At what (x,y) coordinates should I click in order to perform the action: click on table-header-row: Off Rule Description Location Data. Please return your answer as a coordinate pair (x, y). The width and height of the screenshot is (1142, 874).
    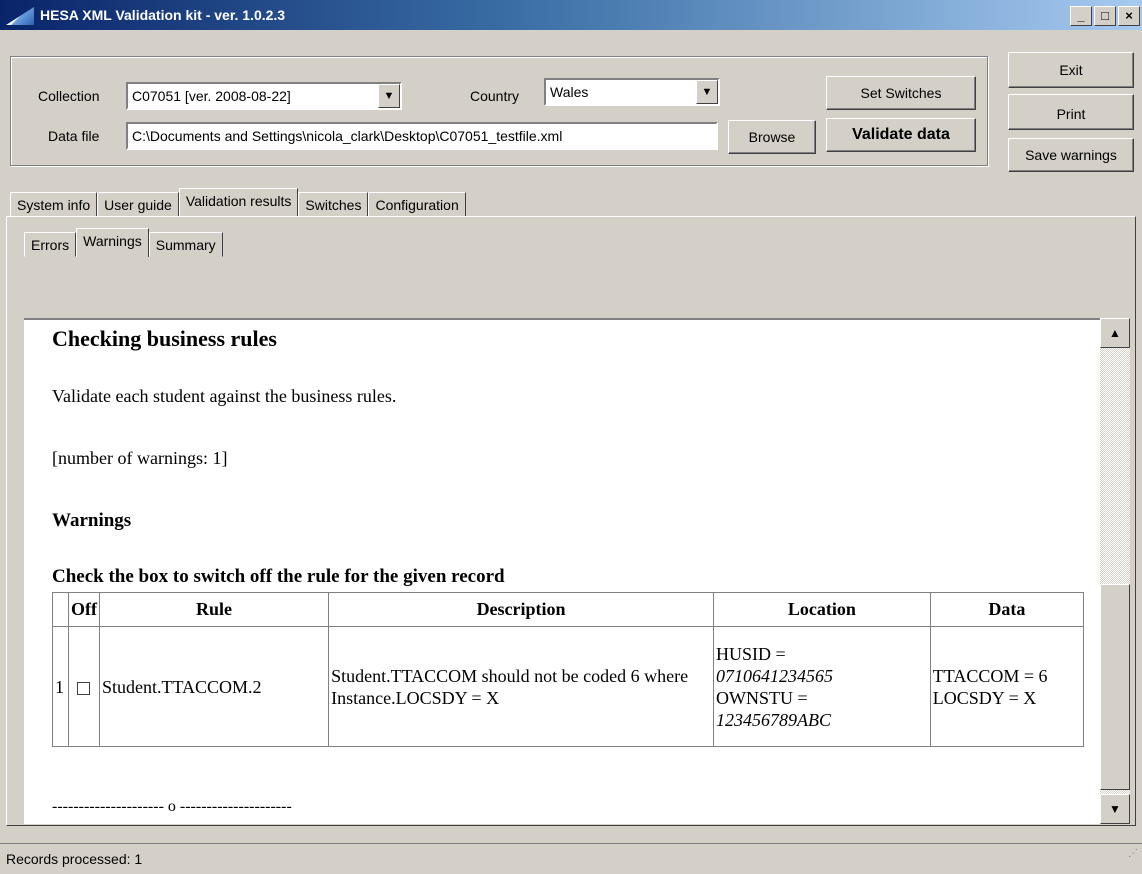
    Looking at the image, I should click on (568, 609).